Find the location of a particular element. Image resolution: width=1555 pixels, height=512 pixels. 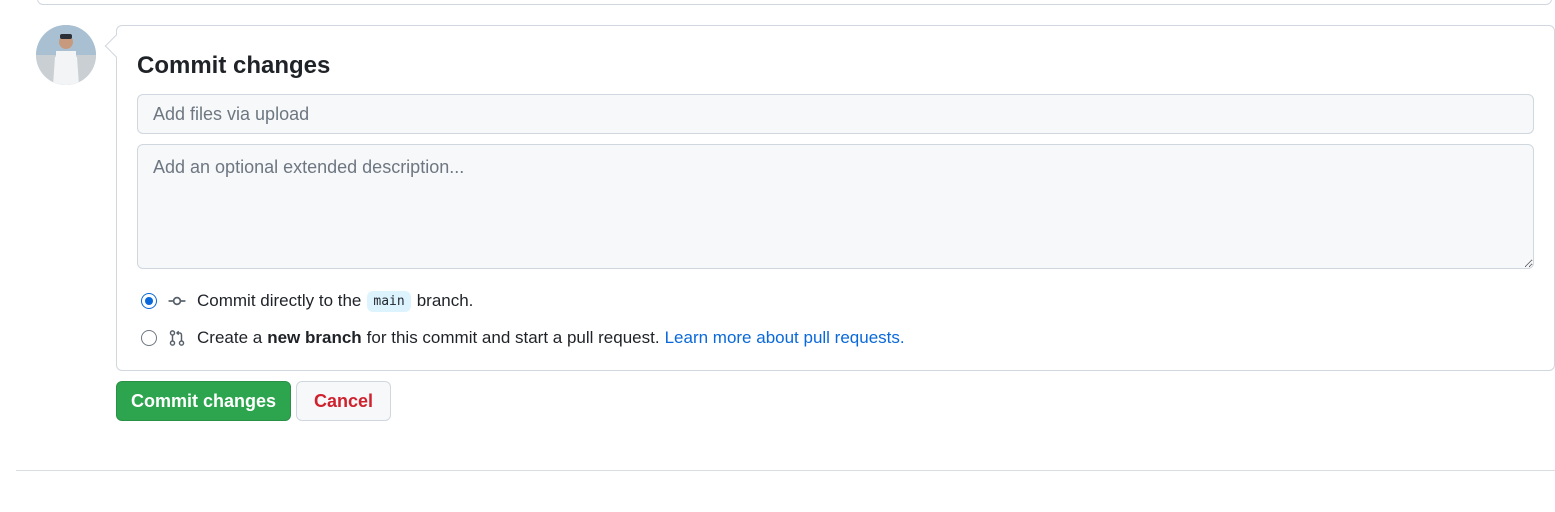

previous-panel-edge is located at coordinates (794, 2).